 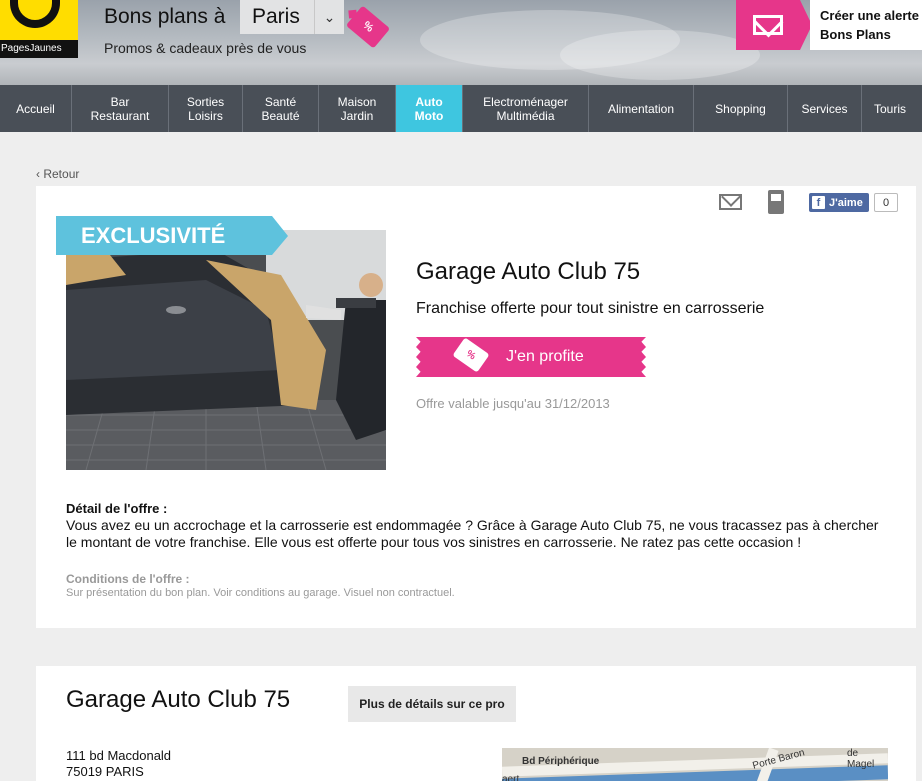 I want to click on facebook-like-count: 0, so click(x=886, y=202).